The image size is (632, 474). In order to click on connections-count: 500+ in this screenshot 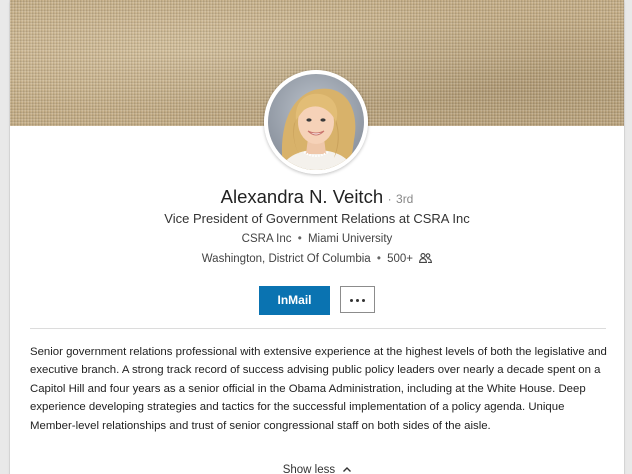, I will do `click(400, 259)`.